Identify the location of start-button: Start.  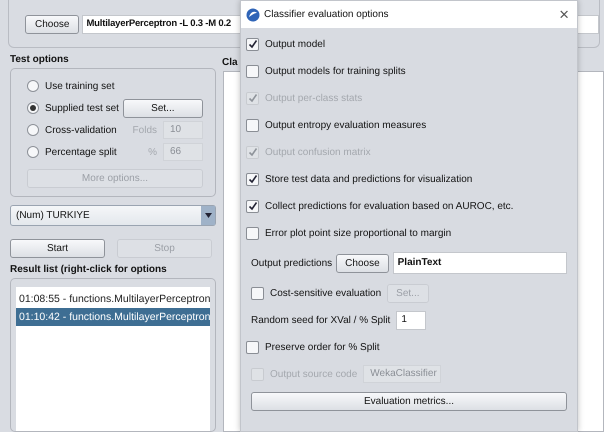
(57, 248).